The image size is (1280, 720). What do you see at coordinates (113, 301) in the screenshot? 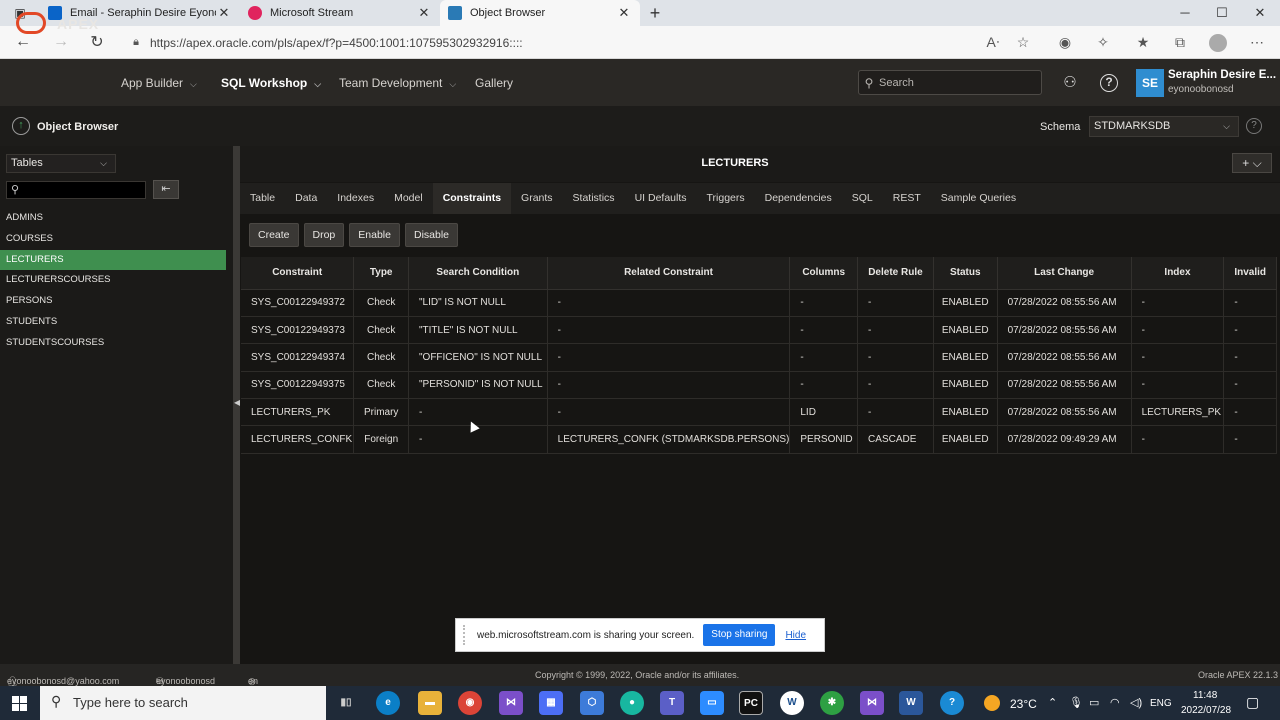
I see `list-item: PERSONS` at bounding box center [113, 301].